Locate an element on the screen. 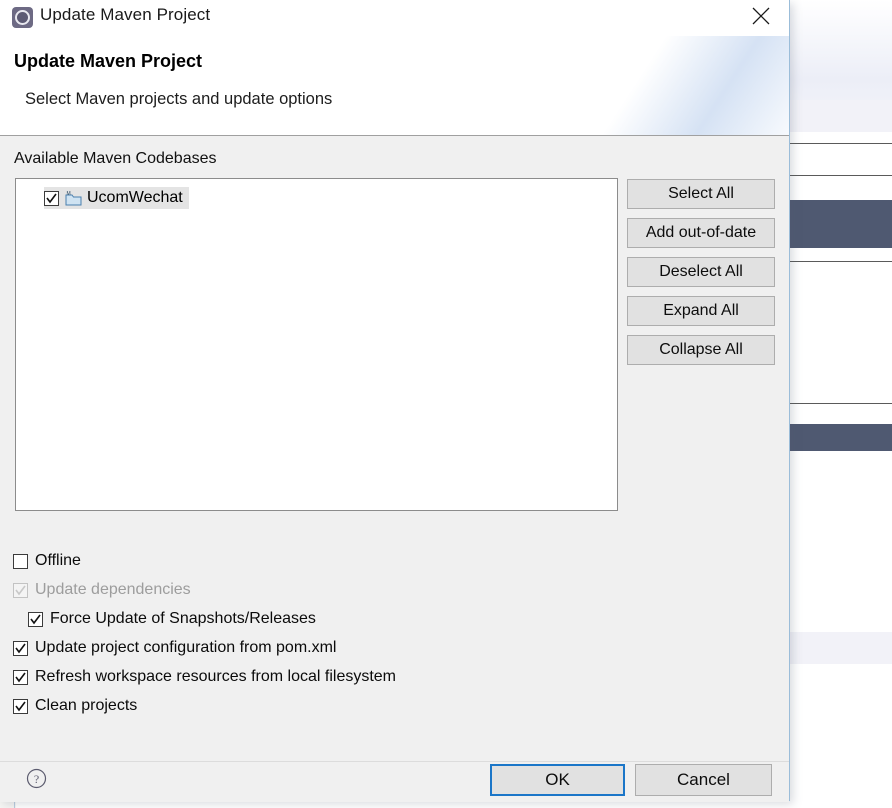 This screenshot has width=892, height=808. offline-checkbox is located at coordinates (20, 561).